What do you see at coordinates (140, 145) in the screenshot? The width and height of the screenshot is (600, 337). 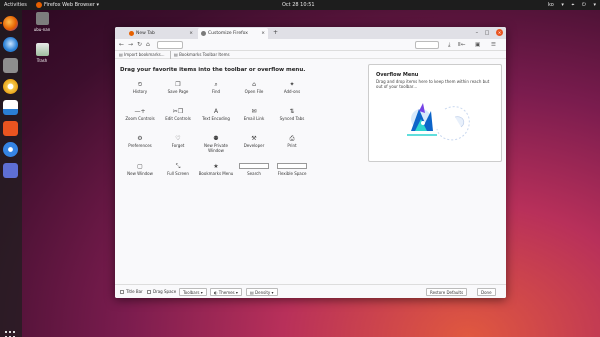 I see `palette-item-label: Preferences` at bounding box center [140, 145].